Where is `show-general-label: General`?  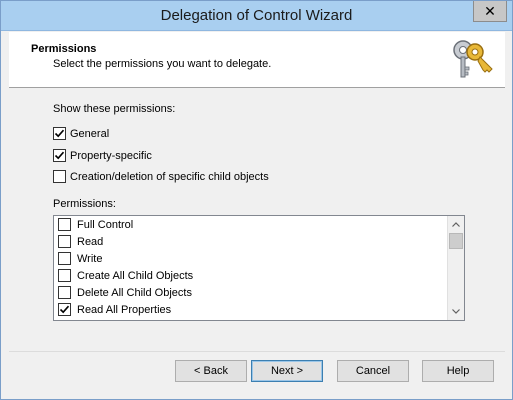
show-general-label: General is located at coordinates (90, 133).